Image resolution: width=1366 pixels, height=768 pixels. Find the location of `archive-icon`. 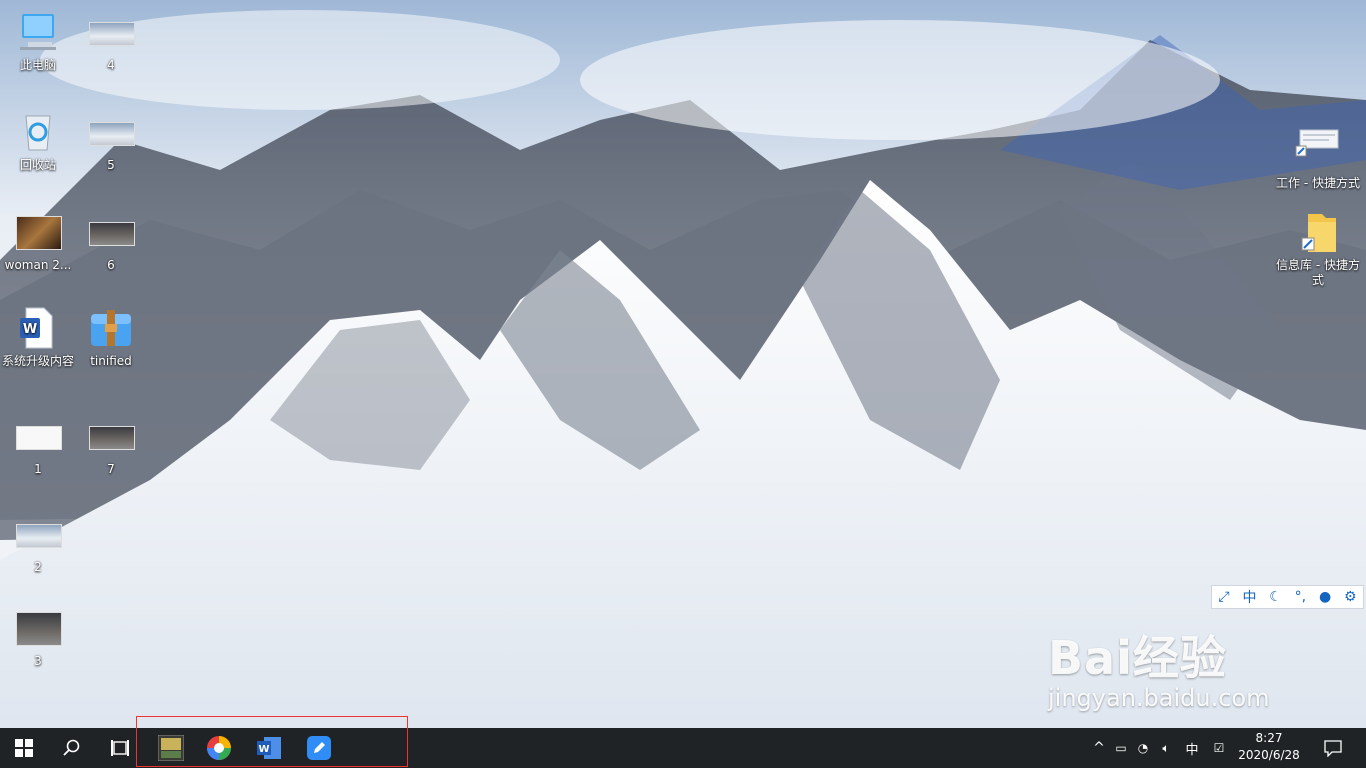

archive-icon is located at coordinates (111, 328).